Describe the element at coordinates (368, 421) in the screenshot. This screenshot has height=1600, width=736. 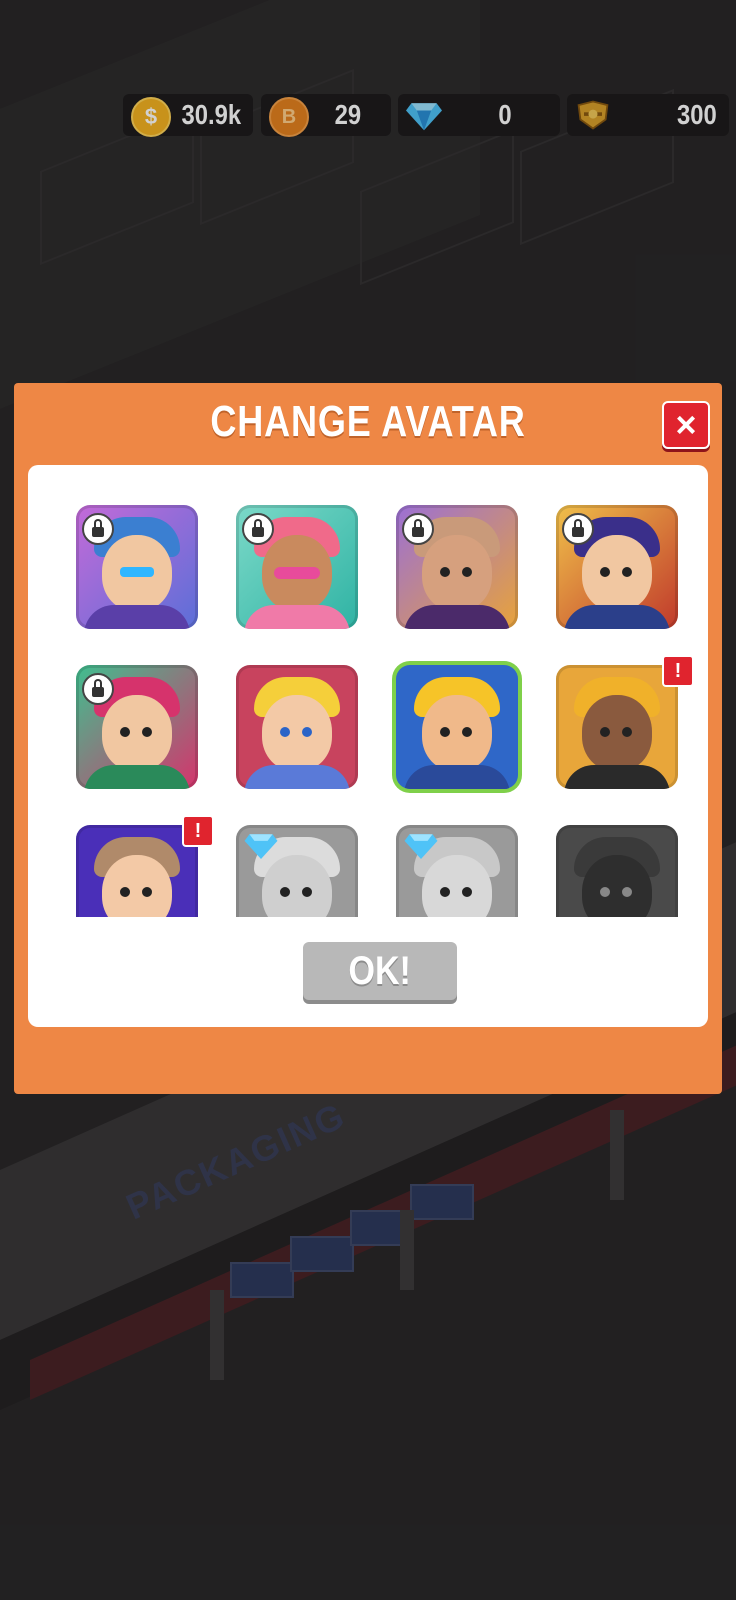
I see `dialog-title: CHANGE AVATAR` at that location.